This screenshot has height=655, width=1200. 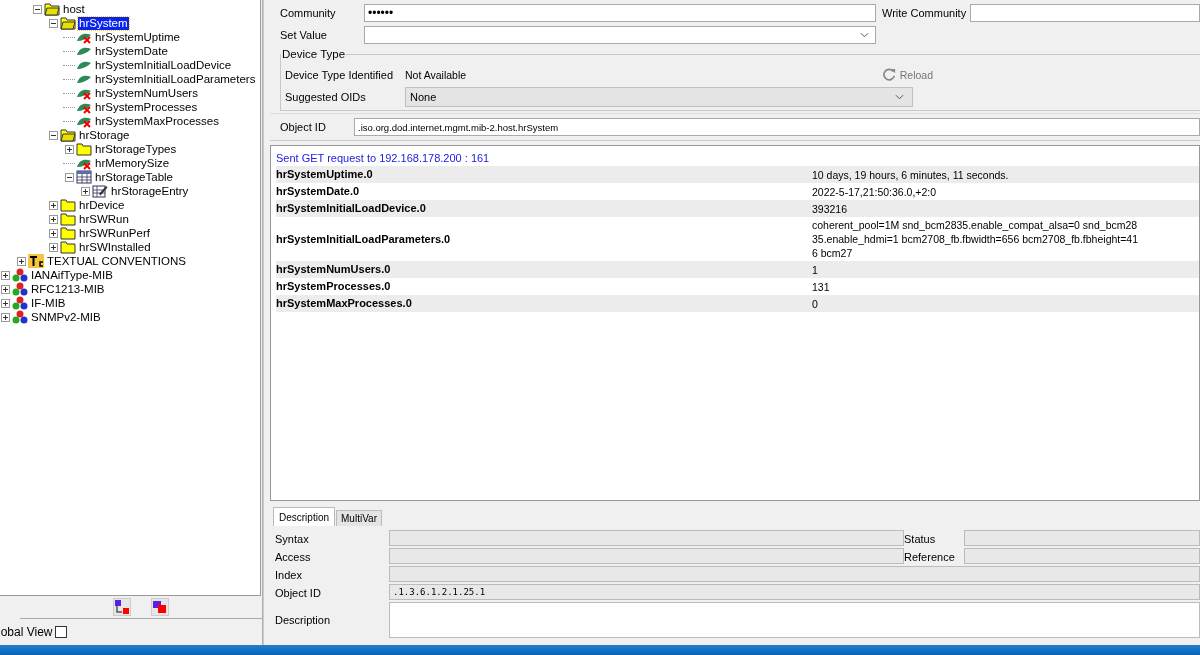 I want to click on tree-item: RFC1213-MIB, so click(x=68, y=289).